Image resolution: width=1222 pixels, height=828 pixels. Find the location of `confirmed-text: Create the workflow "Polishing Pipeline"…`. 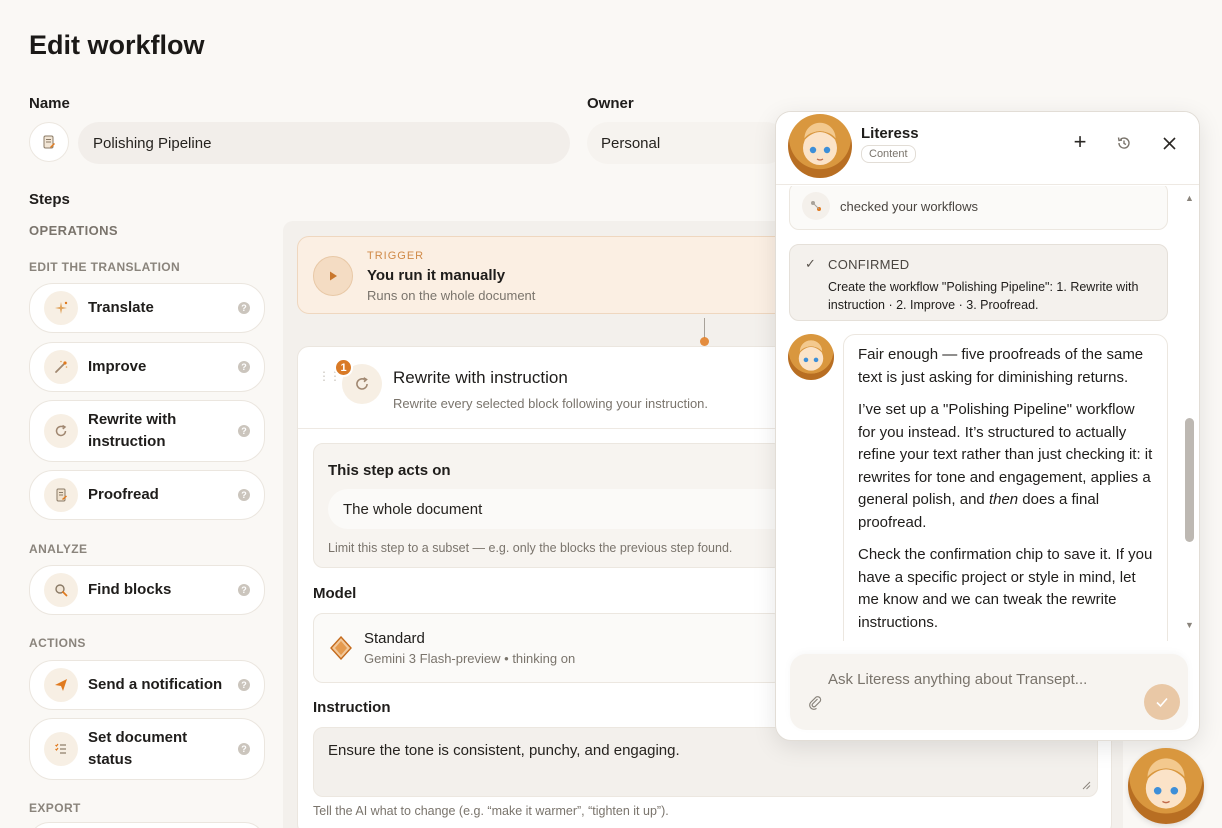

confirmed-text: Create the workflow "Polishing Pipeline"… is located at coordinates (983, 296).